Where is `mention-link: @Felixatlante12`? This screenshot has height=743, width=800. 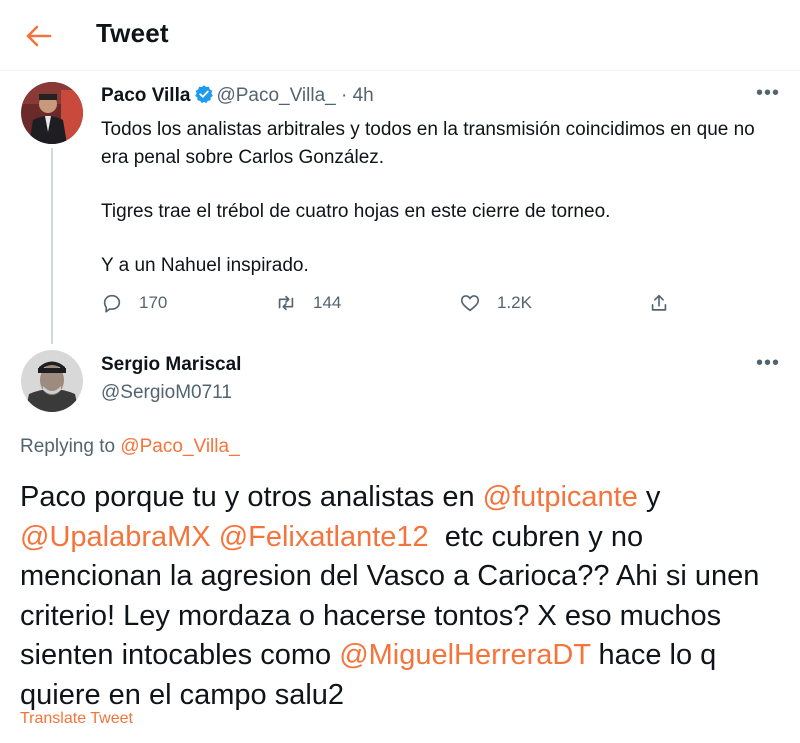
mention-link: @Felixatlante12 is located at coordinates (324, 537).